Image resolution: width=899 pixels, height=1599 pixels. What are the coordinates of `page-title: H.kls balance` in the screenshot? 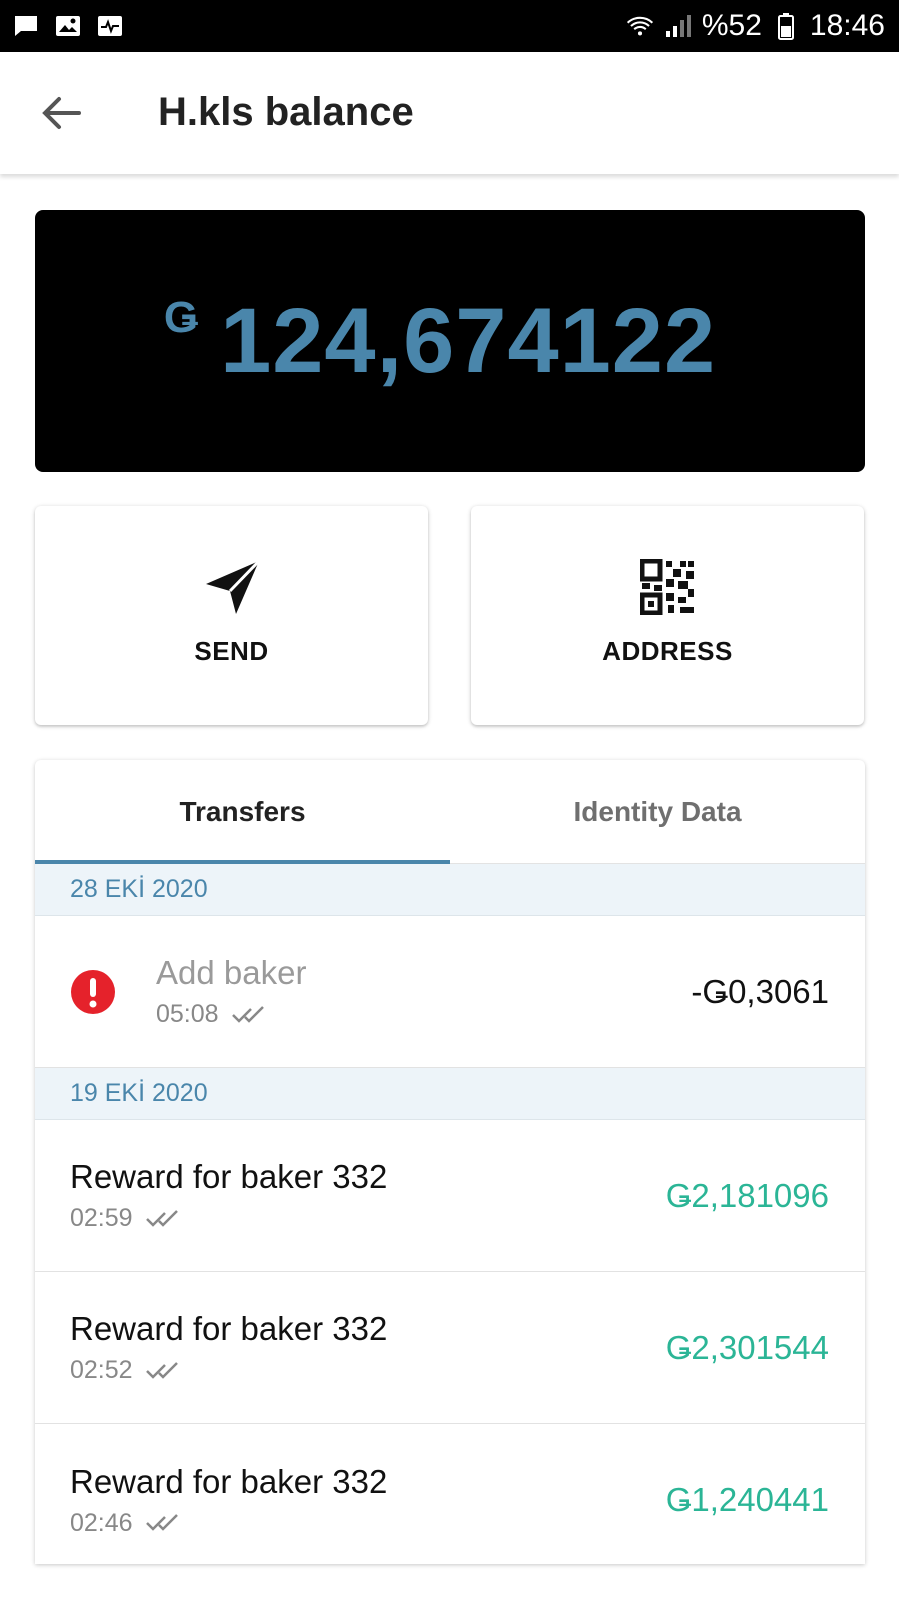 It's located at (286, 112).